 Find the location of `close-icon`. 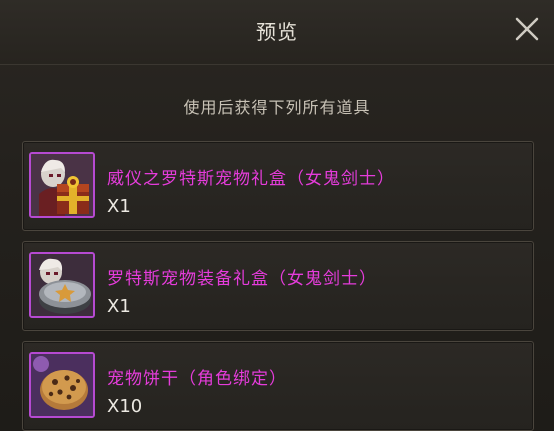

close-icon is located at coordinates (527, 29).